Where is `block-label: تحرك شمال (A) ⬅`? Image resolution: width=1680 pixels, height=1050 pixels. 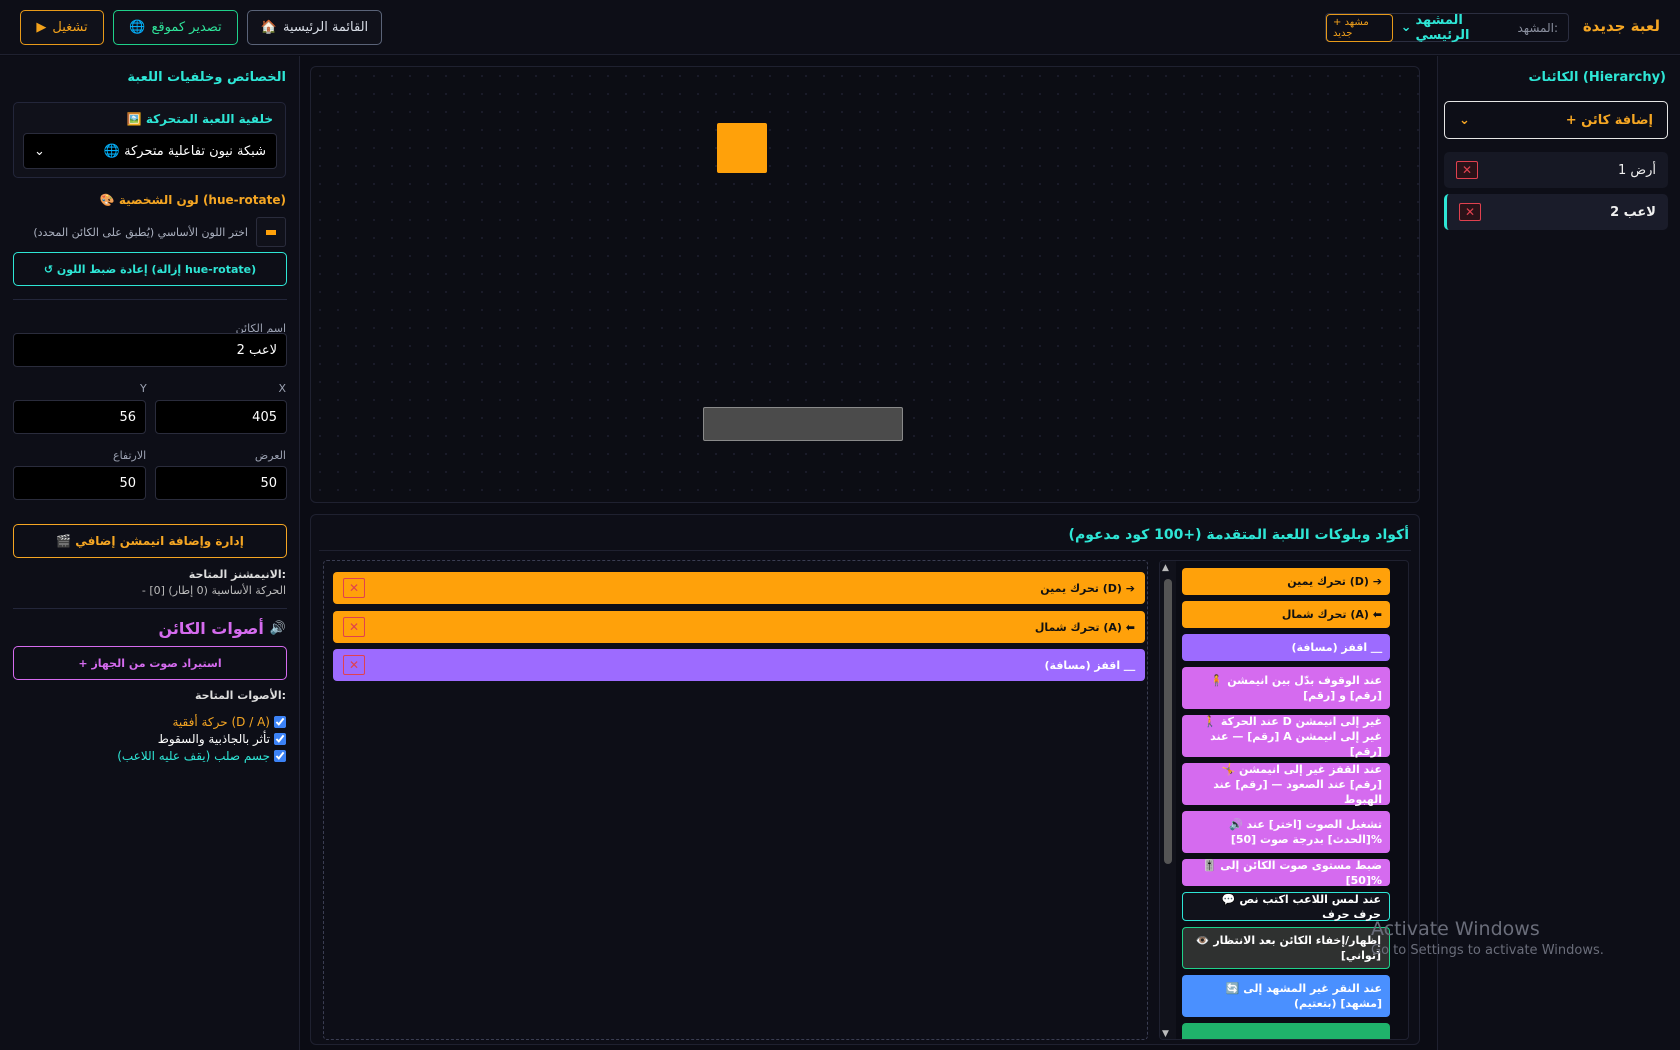
block-label: تحرك شمال (A) ⬅ is located at coordinates (1084, 627).